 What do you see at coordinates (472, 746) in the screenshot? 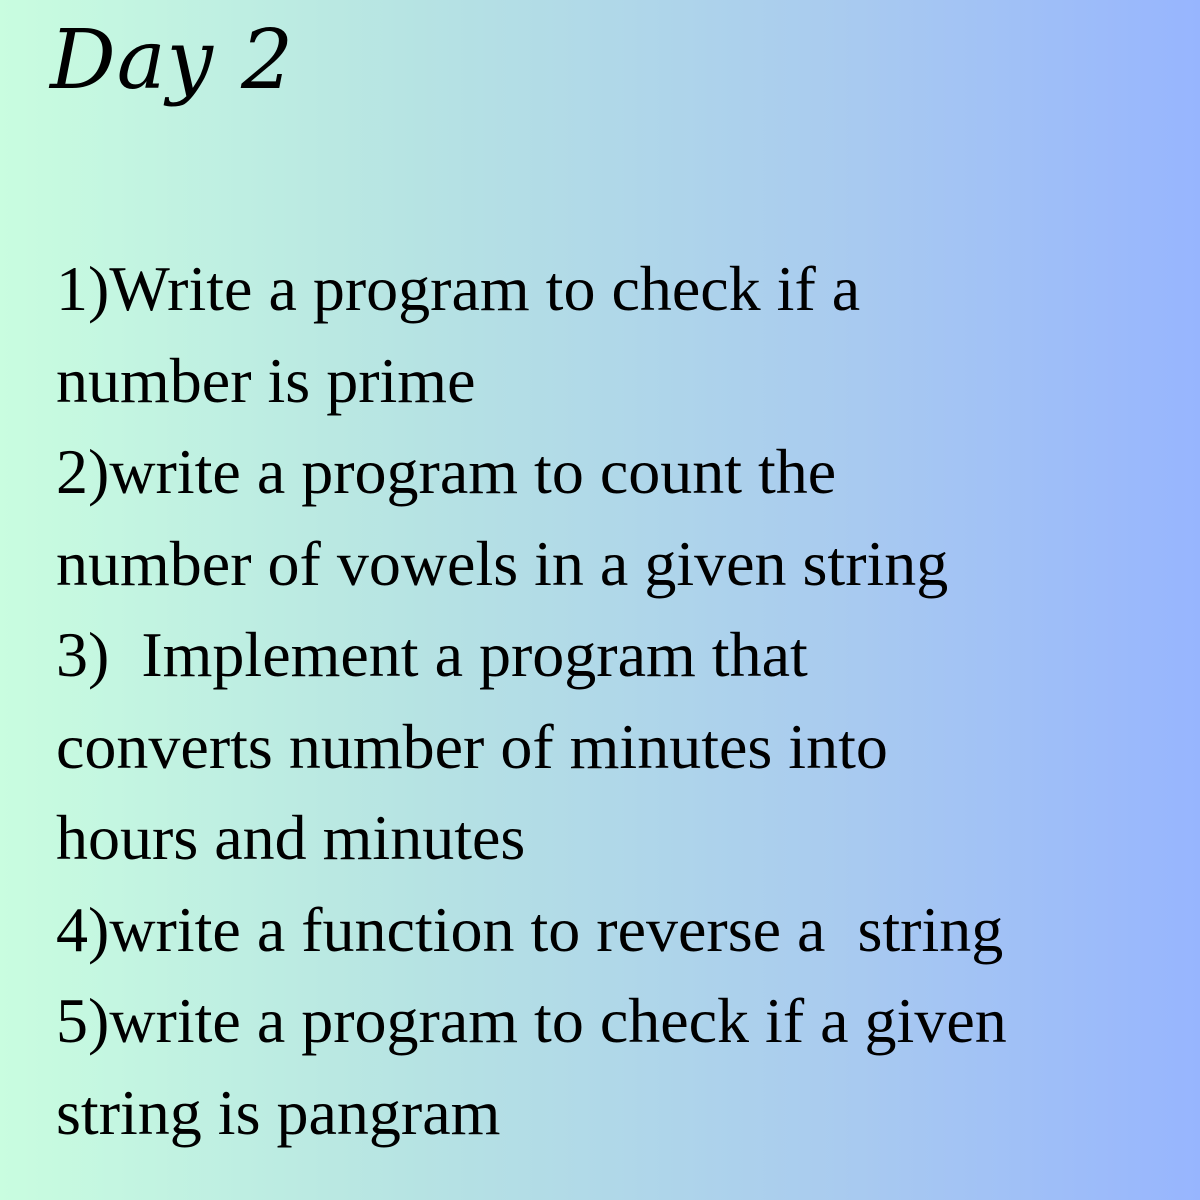
I see `task-text-line: converts number of minutes into` at bounding box center [472, 746].